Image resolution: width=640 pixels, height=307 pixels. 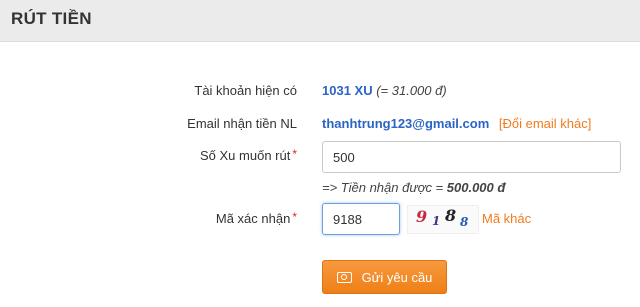 I want to click on amount-result: => Tiền nhận được = 500.000 đ, so click(x=413, y=187).